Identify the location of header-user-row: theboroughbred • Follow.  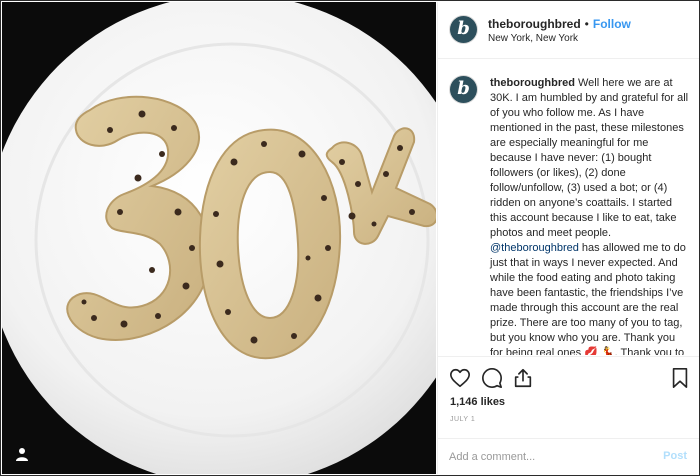
(559, 24).